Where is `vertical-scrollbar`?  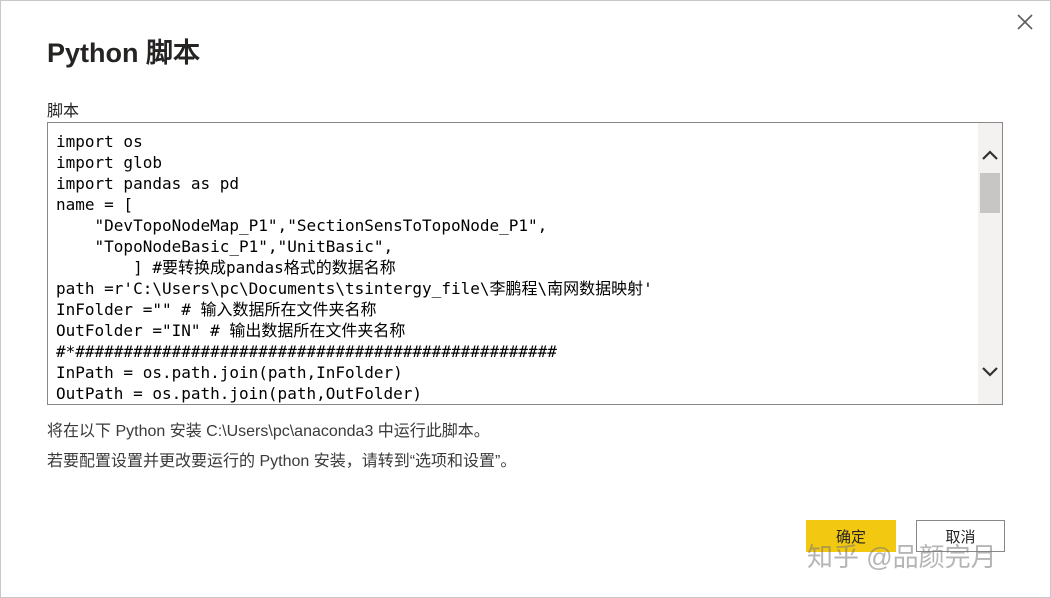 vertical-scrollbar is located at coordinates (990, 263).